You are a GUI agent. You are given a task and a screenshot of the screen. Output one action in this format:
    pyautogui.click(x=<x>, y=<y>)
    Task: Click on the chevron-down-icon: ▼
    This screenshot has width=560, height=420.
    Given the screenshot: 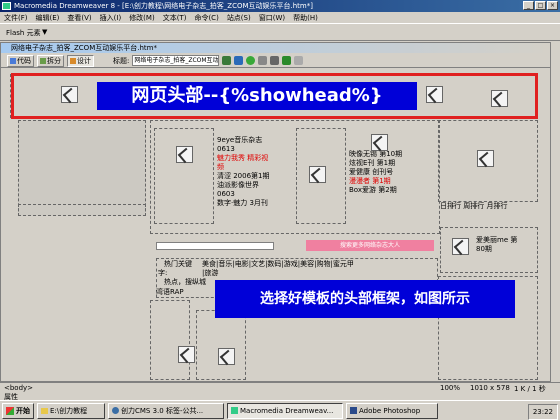 What is the action you would take?
    pyautogui.click(x=44, y=32)
    